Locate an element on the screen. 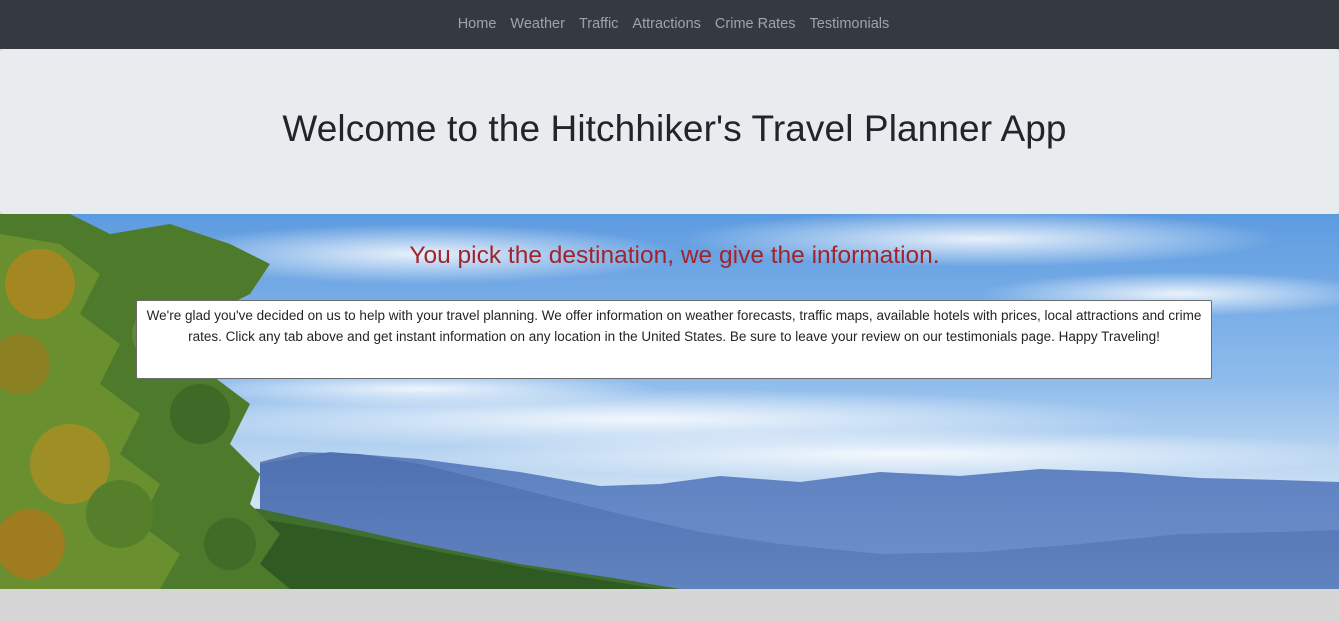  nav-link-weather: Weather is located at coordinates (537, 24).